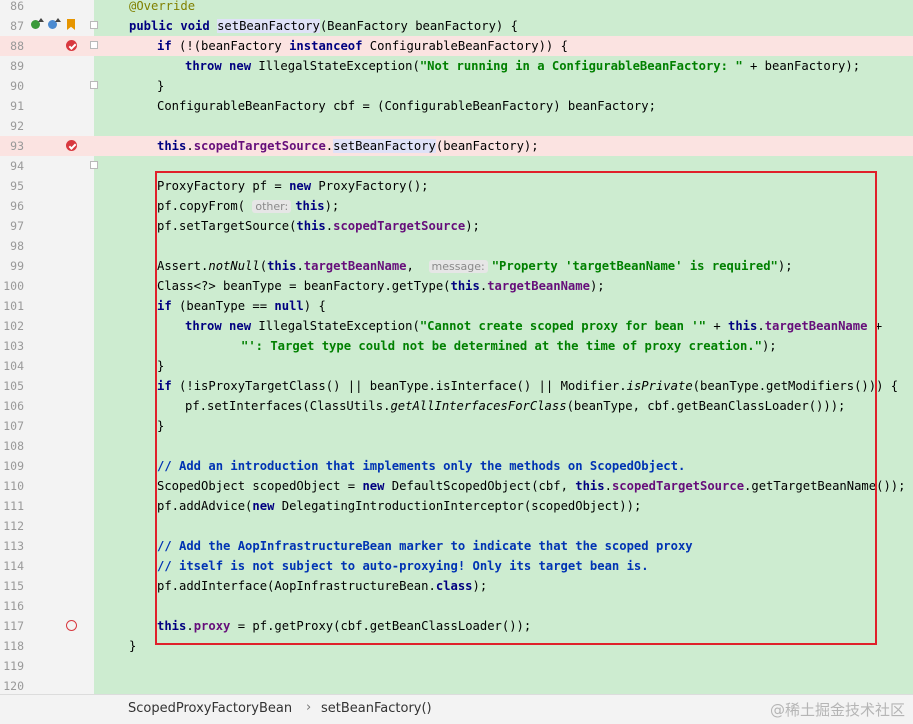 This screenshot has width=913, height=724. What do you see at coordinates (162, 6) in the screenshot?
I see `code-line-86: @Override` at bounding box center [162, 6].